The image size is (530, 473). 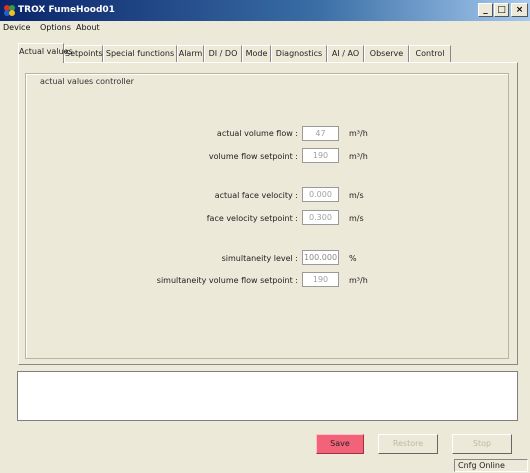 What do you see at coordinates (386, 53) in the screenshot?
I see `tab-observe: Observe` at bounding box center [386, 53].